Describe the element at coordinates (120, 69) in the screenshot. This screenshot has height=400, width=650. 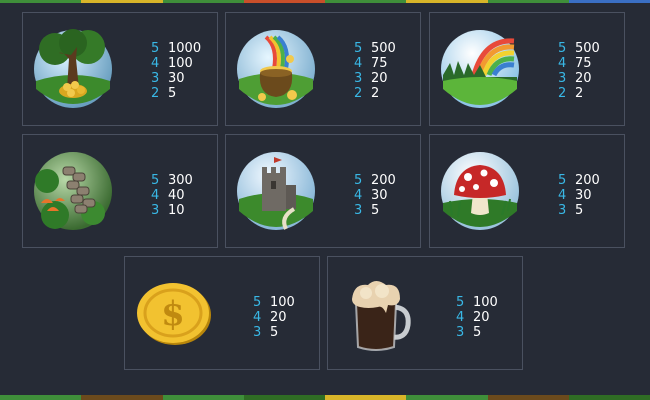
I see `paytable-card-gold-tree: 5 1000 4 100 3 30 25` at that location.